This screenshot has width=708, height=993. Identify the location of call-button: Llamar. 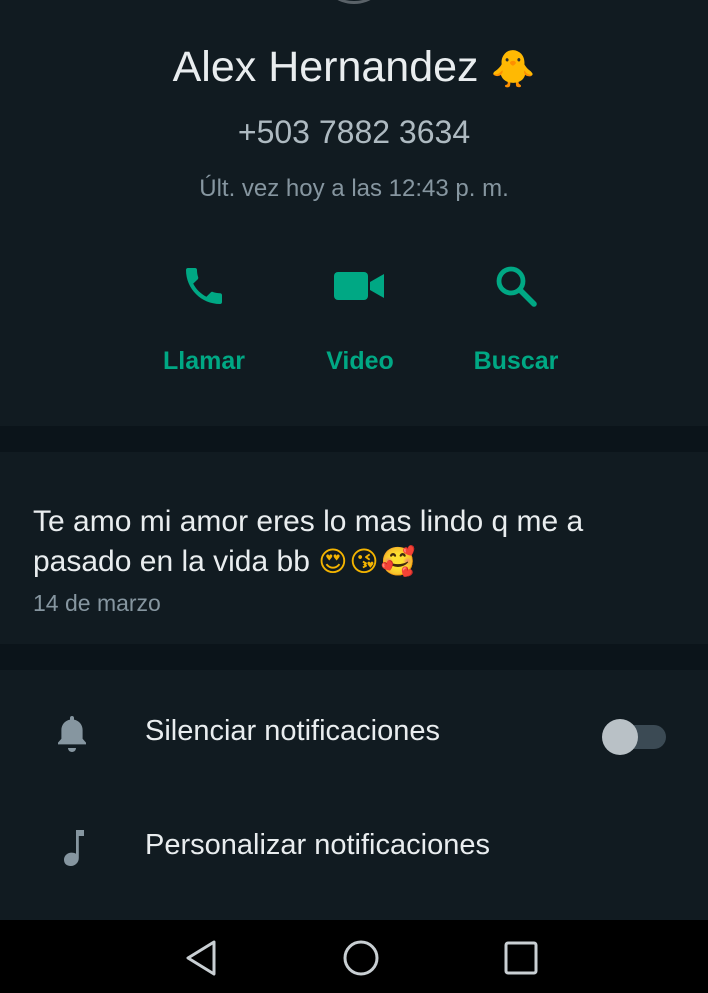
(204, 323).